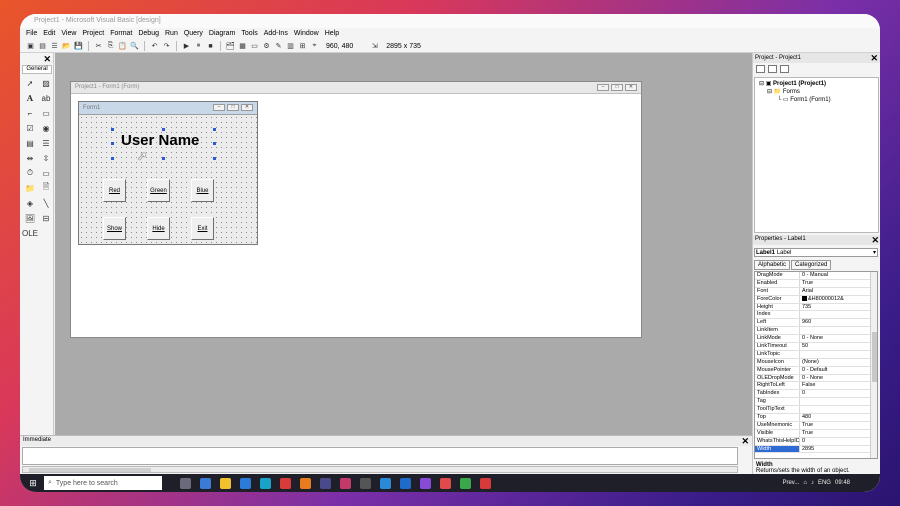 This screenshot has width=900, height=506. What do you see at coordinates (405, 483) in the screenshot?
I see `word-icon` at bounding box center [405, 483].